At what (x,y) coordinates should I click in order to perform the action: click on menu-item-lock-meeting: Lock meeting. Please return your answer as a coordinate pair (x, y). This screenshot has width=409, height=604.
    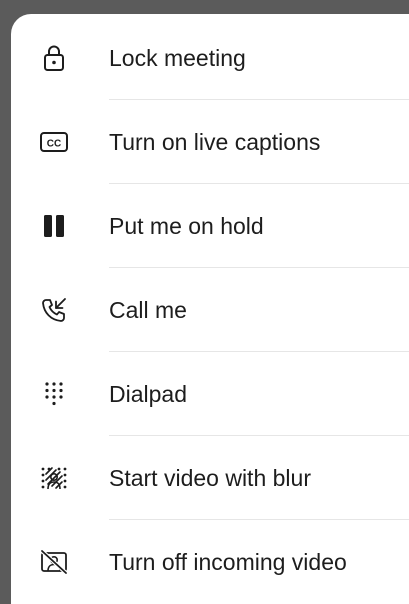
    Looking at the image, I should click on (210, 58).